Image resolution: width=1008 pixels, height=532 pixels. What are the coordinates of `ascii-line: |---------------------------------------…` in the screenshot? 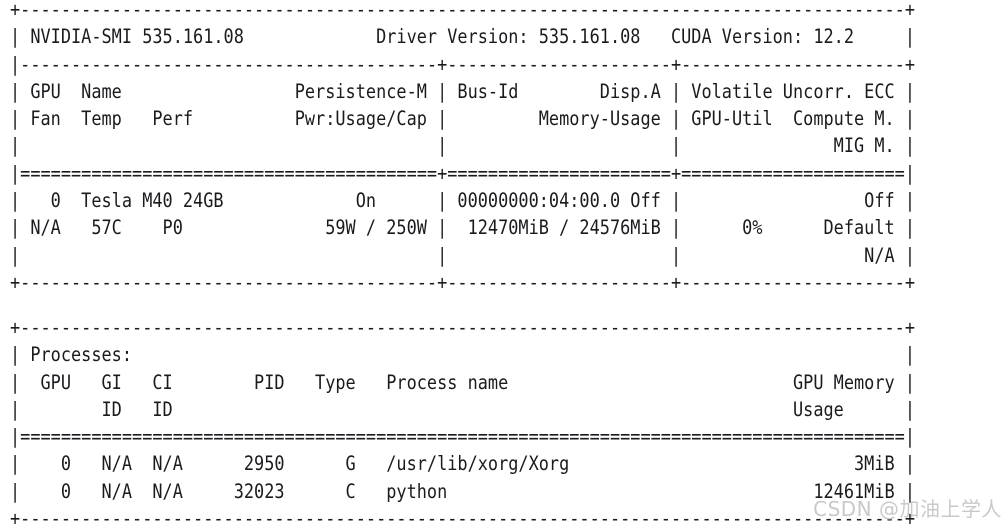 It's located at (463, 64).